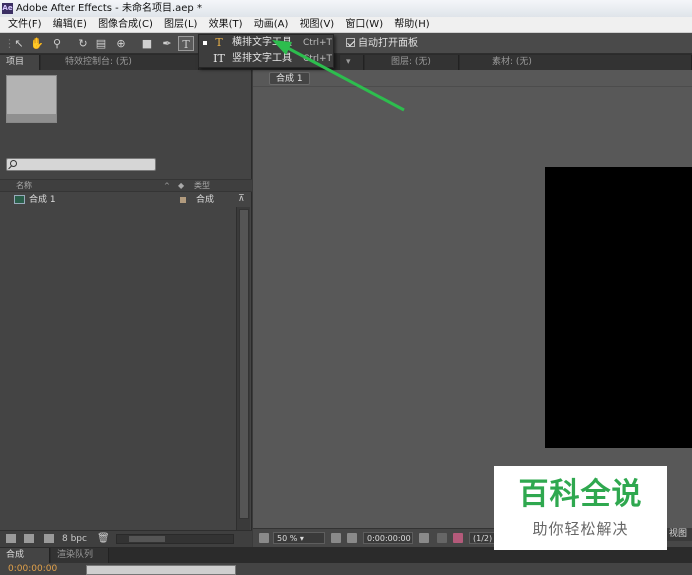  Describe the element at coordinates (282, 47) in the screenshot. I see `annotation-arrow-head` at that location.